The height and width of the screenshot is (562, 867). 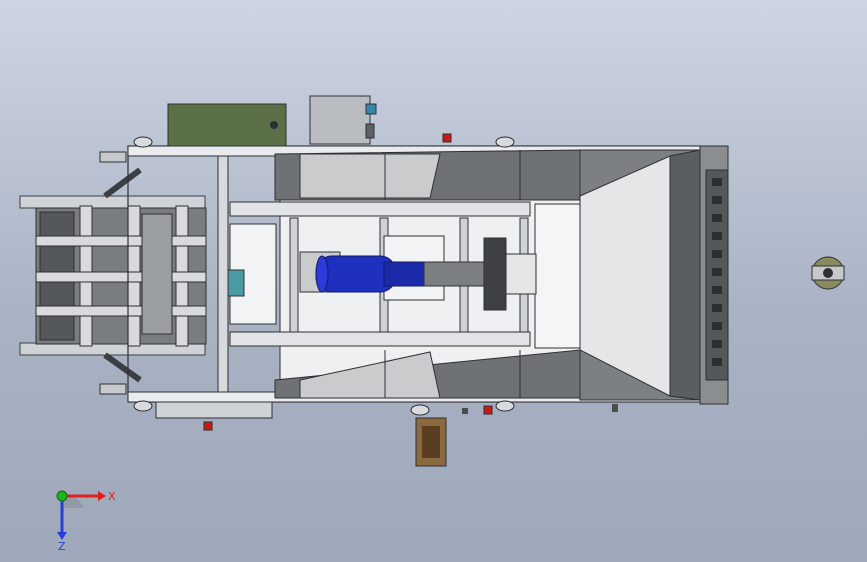 What do you see at coordinates (431, 442) in the screenshot?
I see `lower-component` at bounding box center [431, 442].